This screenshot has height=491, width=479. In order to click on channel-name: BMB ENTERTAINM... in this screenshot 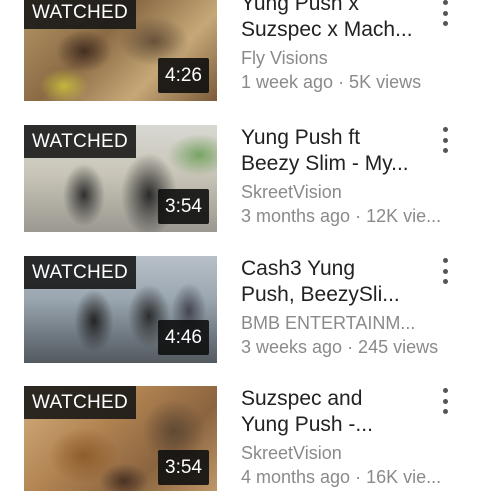, I will do `click(341, 323)`.